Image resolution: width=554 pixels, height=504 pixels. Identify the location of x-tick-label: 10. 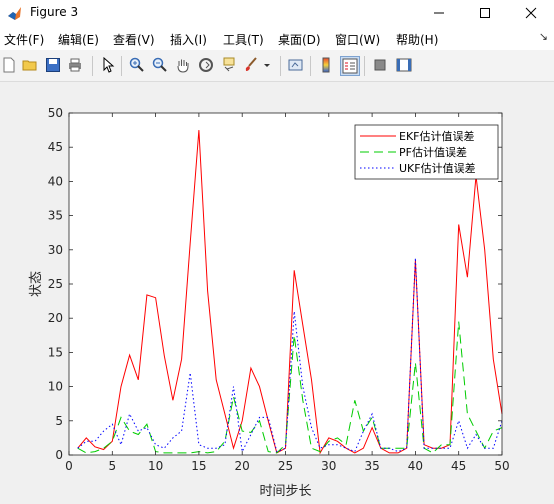
(155, 466).